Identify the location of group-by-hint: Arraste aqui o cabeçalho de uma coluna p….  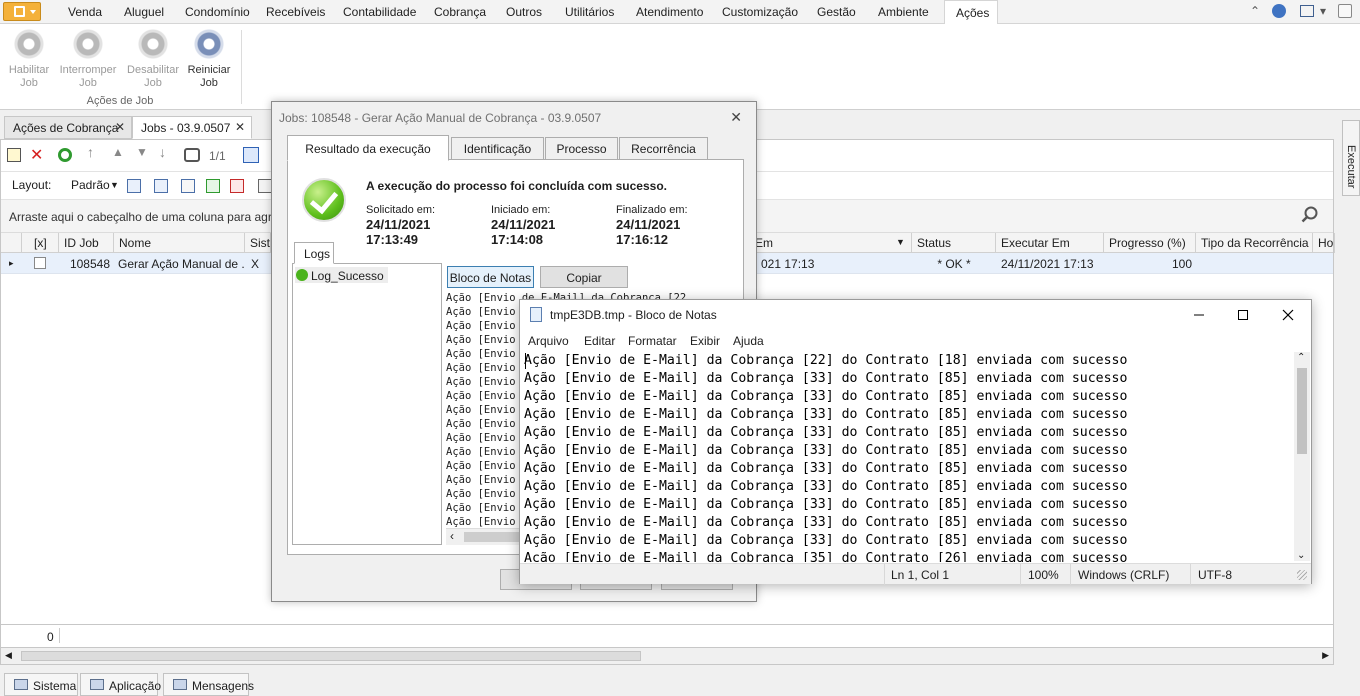
(152, 217).